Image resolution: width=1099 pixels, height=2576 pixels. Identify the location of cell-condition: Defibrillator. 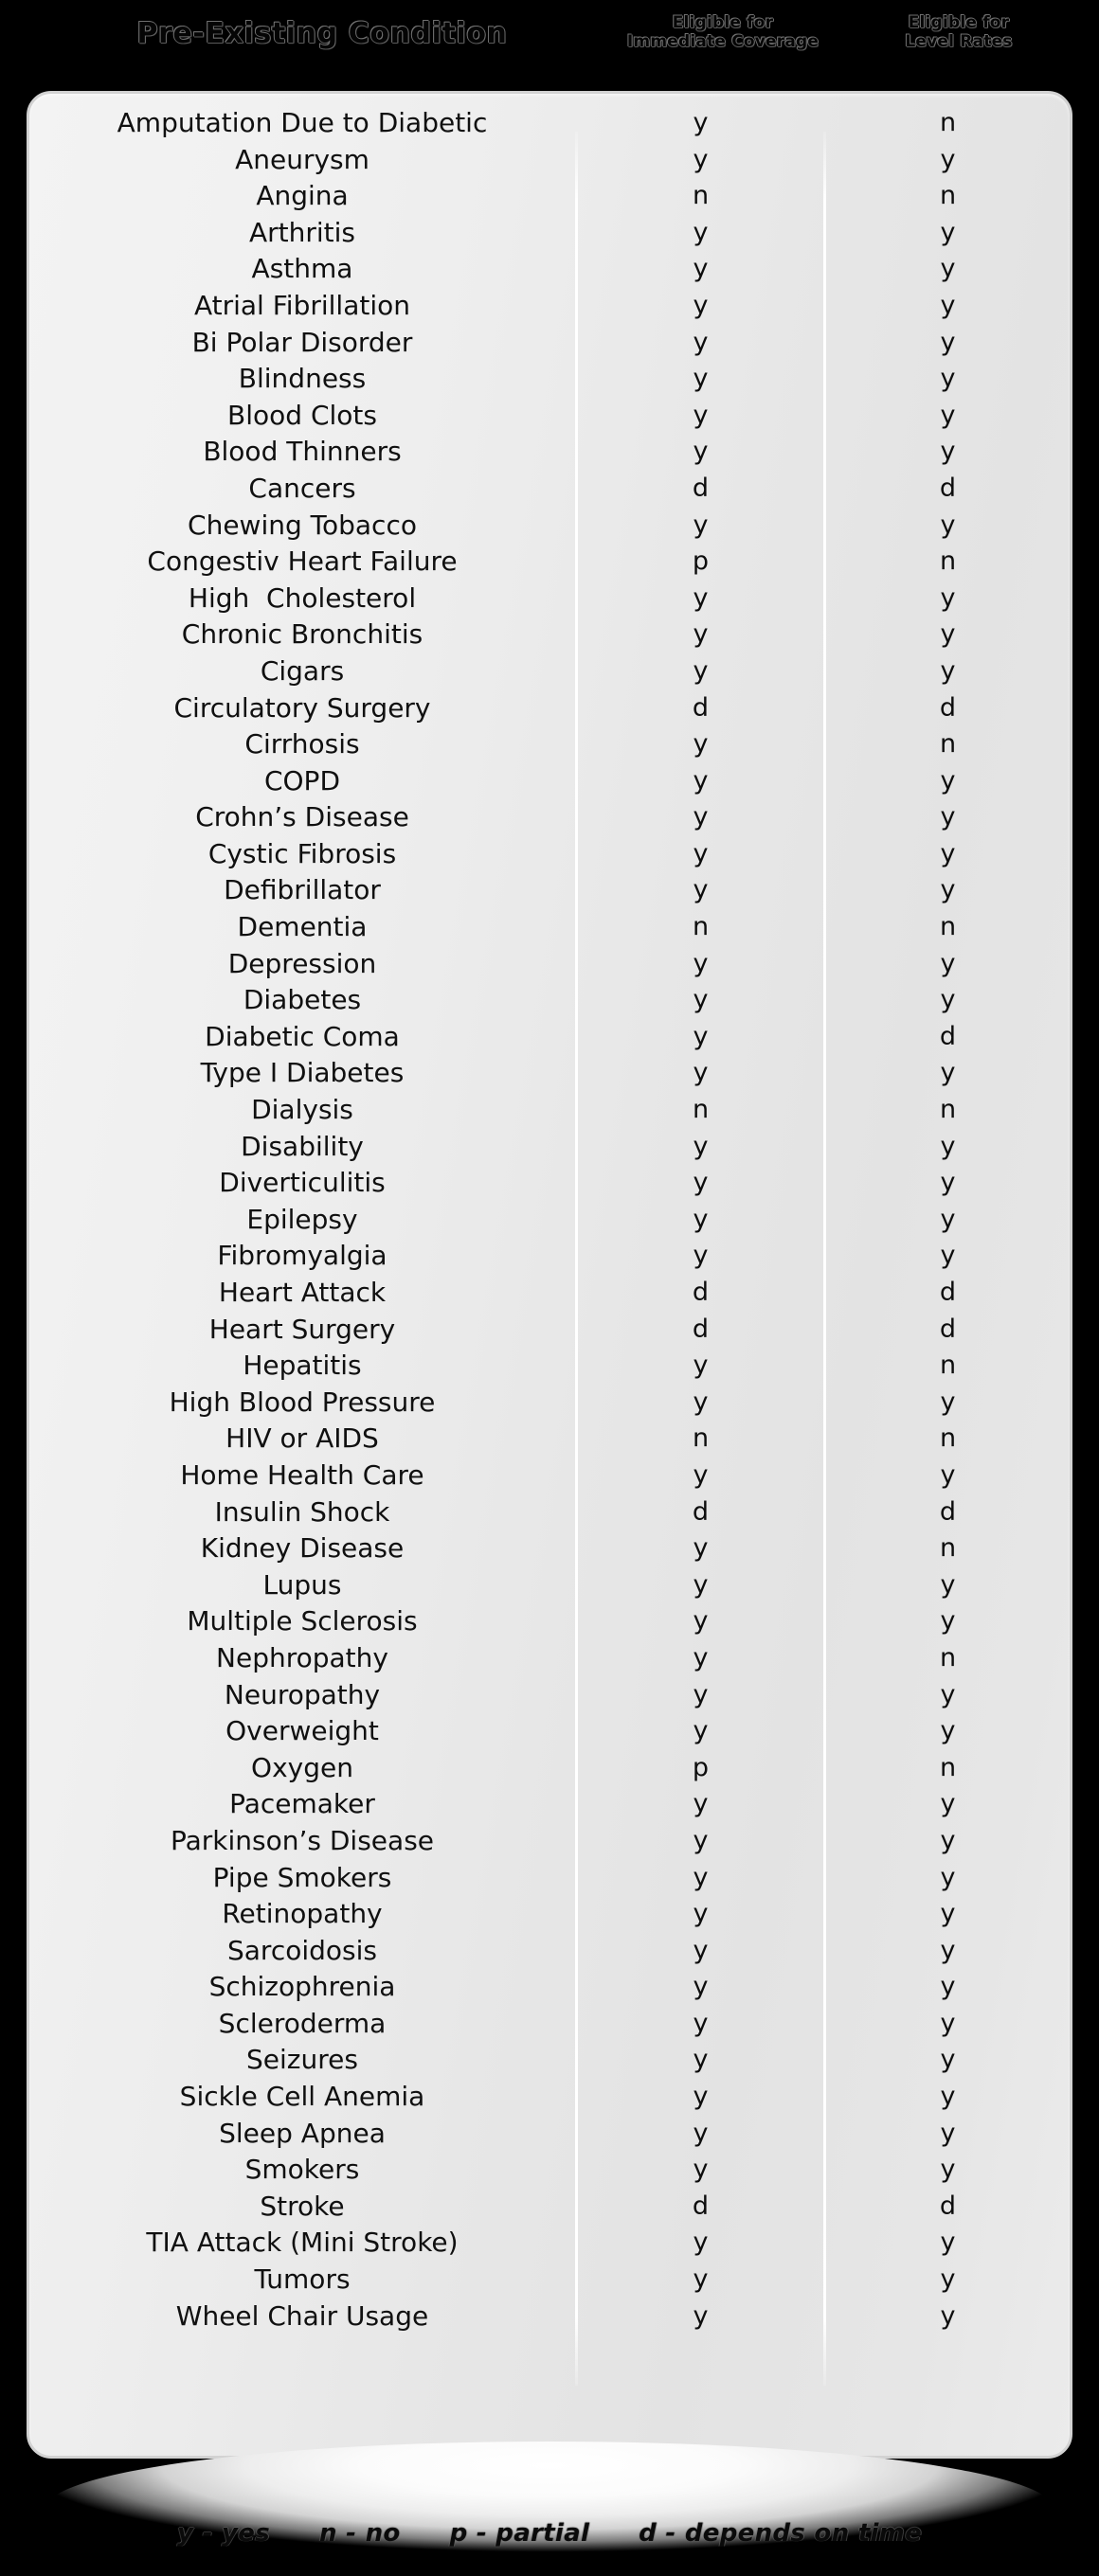
(303, 890).